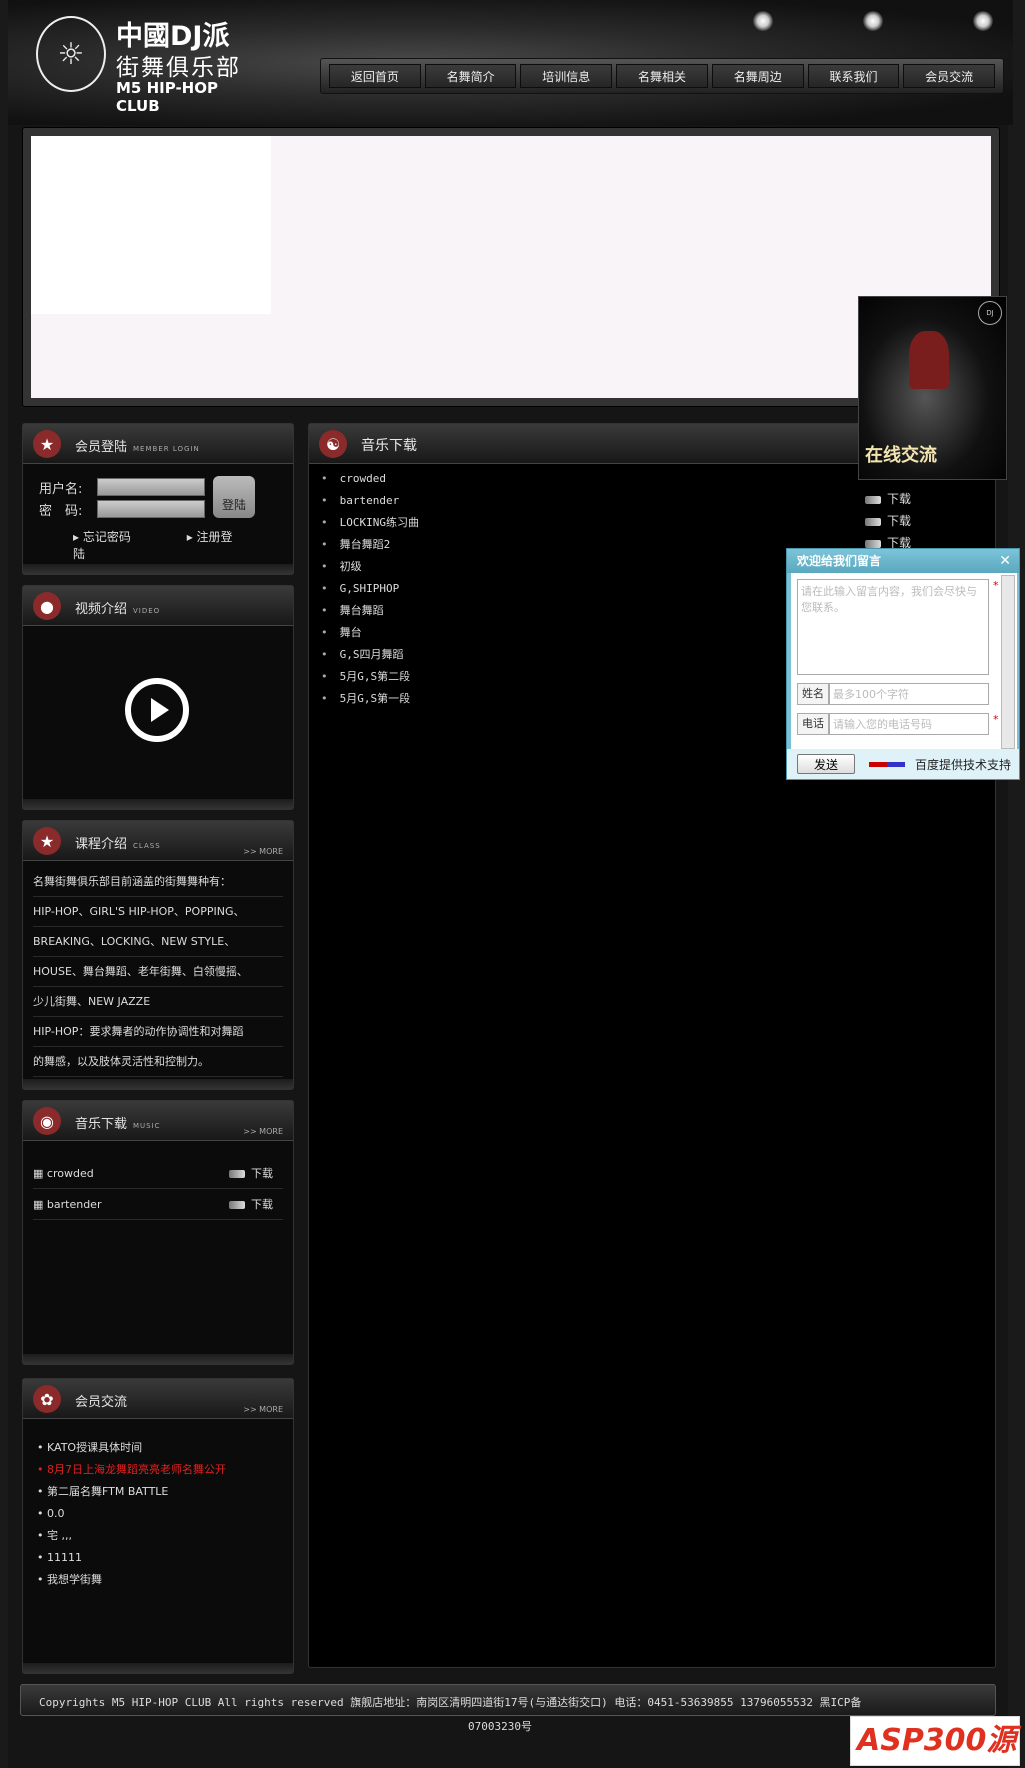 This screenshot has height=1768, width=1025. Describe the element at coordinates (234, 497) in the screenshot. I see `login-button: 登陆` at that location.